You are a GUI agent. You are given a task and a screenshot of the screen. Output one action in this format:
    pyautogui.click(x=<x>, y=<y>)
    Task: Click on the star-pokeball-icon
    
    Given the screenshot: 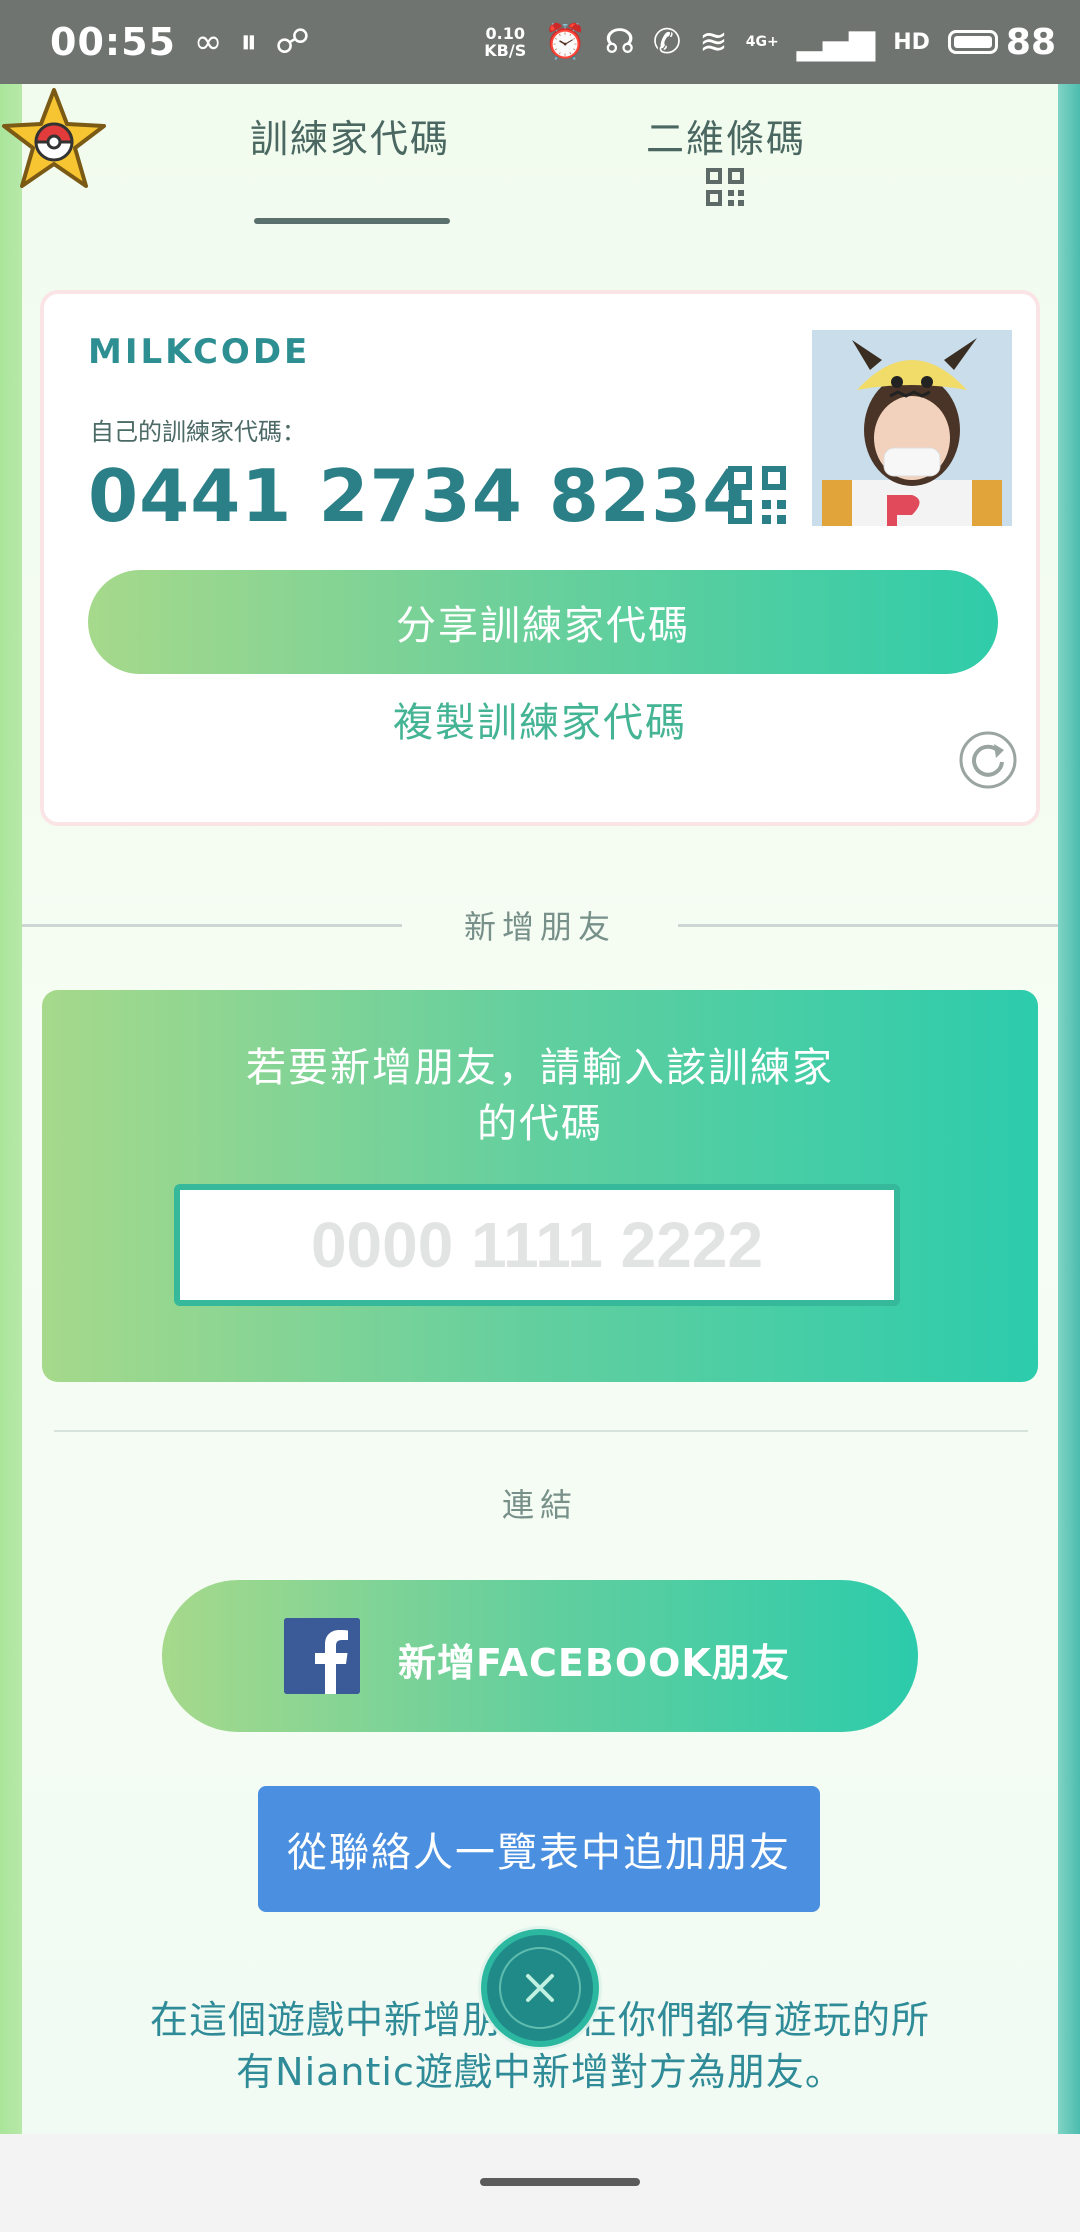 What is the action you would take?
    pyautogui.click(x=54, y=138)
    